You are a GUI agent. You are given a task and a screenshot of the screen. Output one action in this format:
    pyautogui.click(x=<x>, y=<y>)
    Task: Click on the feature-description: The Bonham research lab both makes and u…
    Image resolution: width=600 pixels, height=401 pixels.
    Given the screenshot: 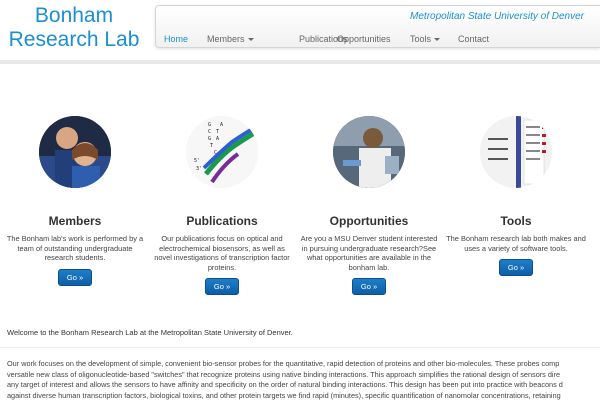 What is the action you would take?
    pyautogui.click(x=516, y=243)
    